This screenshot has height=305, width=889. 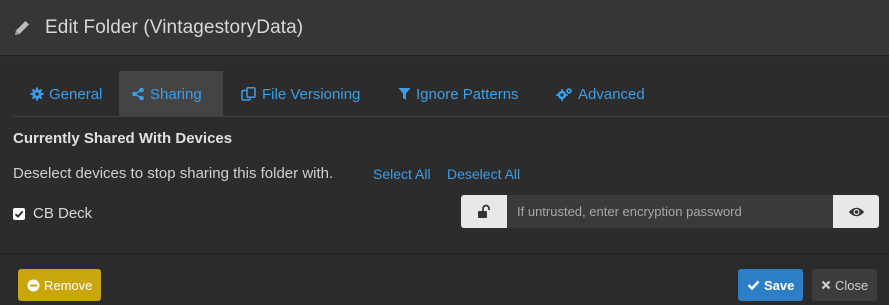 What do you see at coordinates (68, 285) in the screenshot?
I see `remove-button-label: Remove` at bounding box center [68, 285].